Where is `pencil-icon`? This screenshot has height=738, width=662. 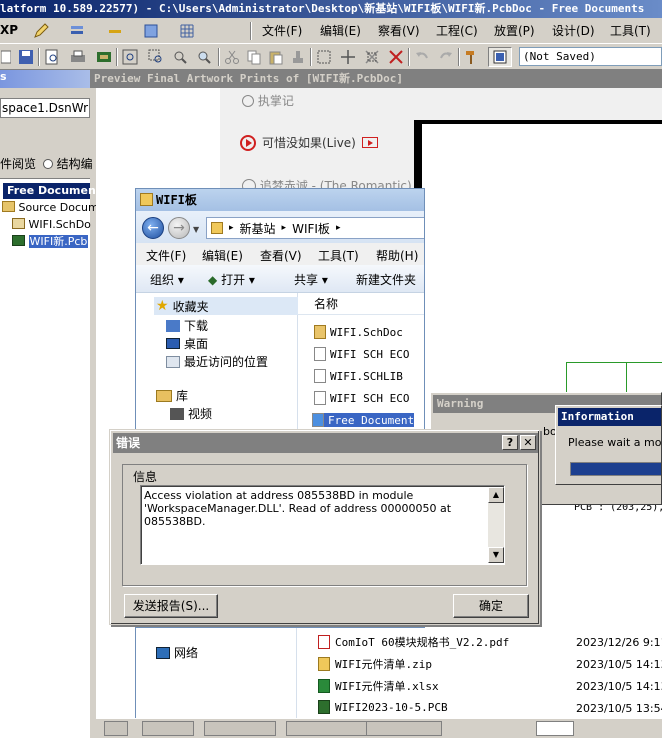
pencil-icon is located at coordinates (41, 31).